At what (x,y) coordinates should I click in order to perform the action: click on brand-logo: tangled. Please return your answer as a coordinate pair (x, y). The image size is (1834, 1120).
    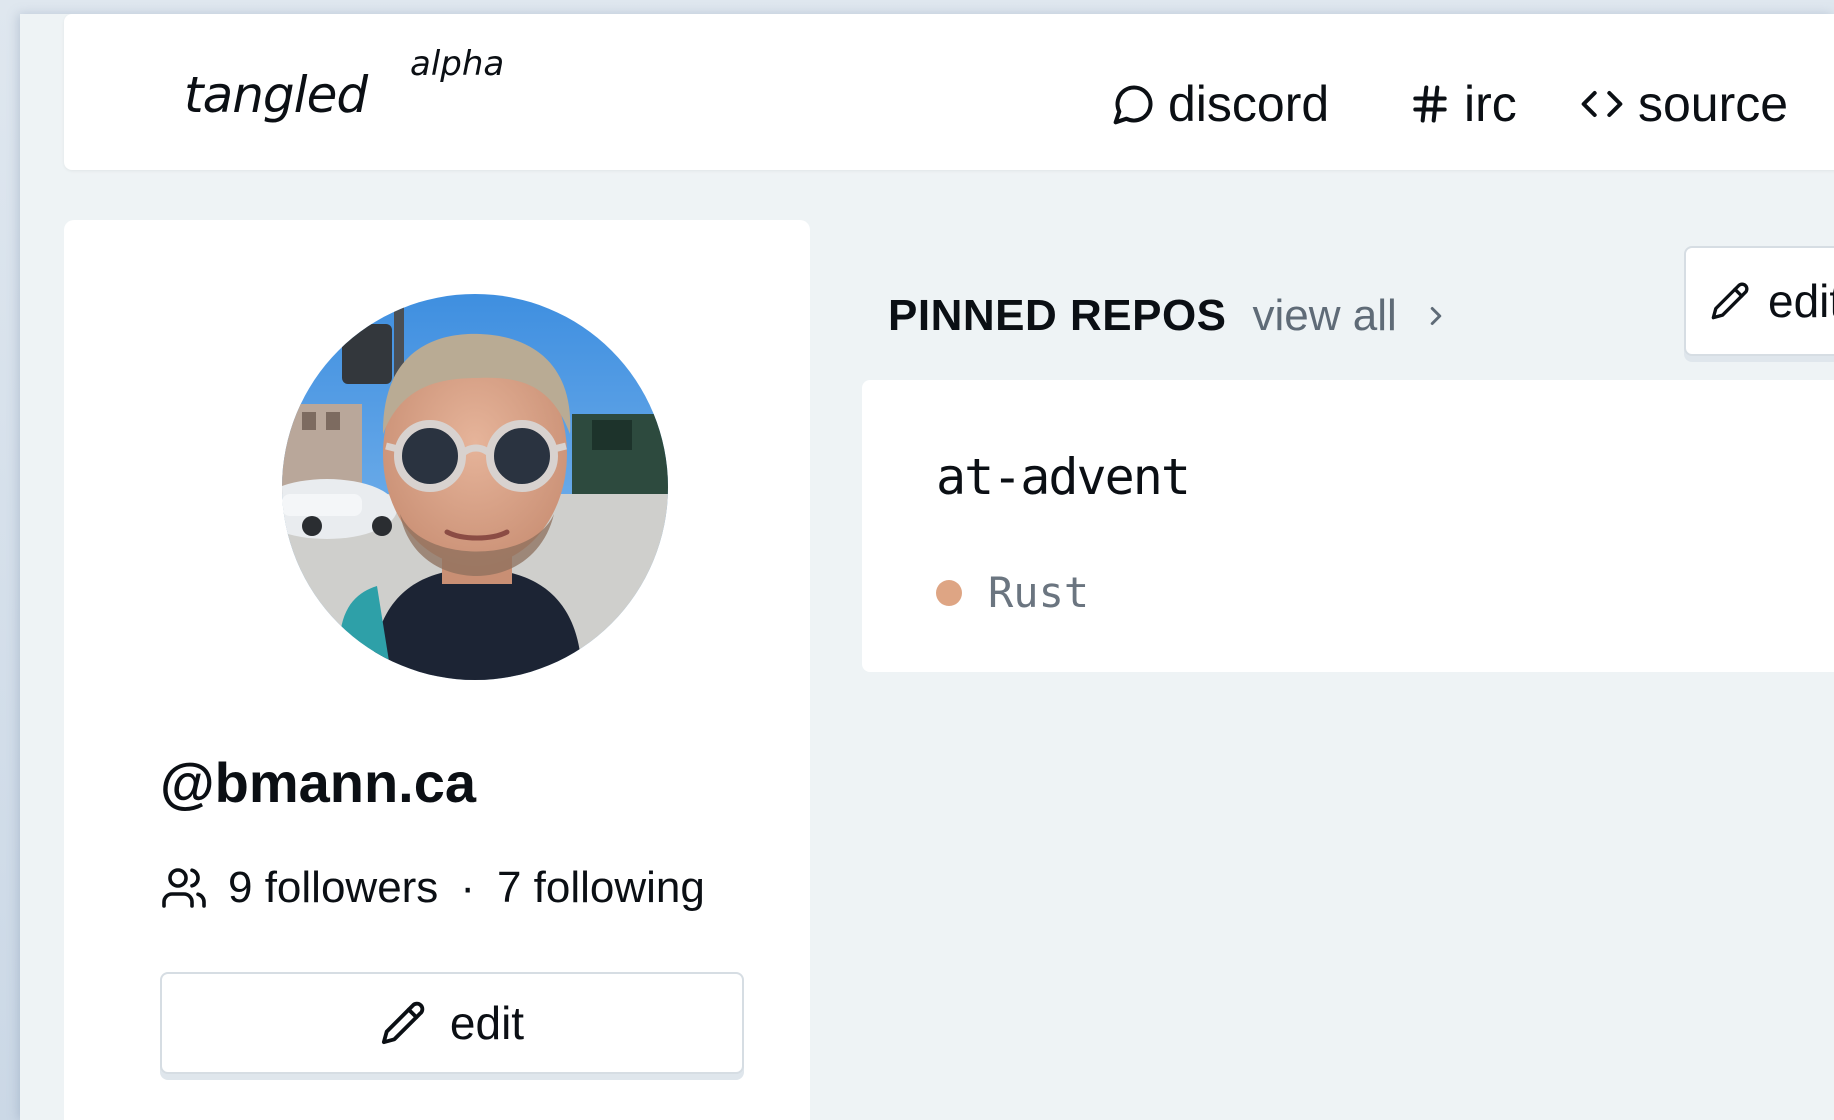
    Looking at the image, I should click on (276, 95).